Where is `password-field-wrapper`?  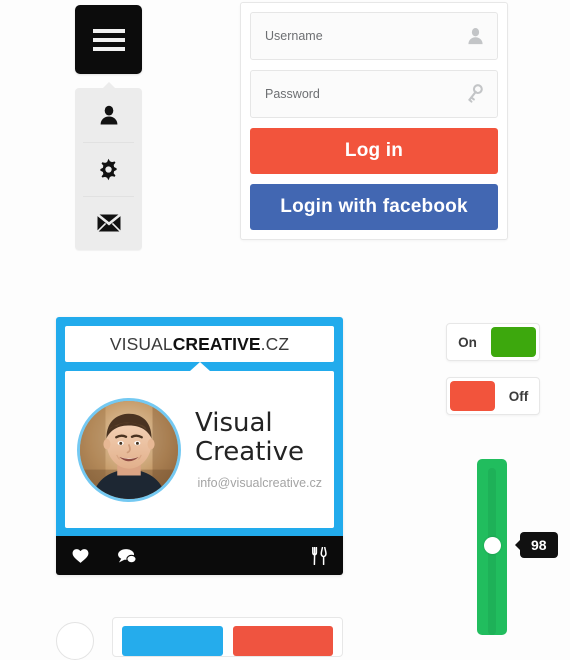
password-field-wrapper is located at coordinates (374, 94).